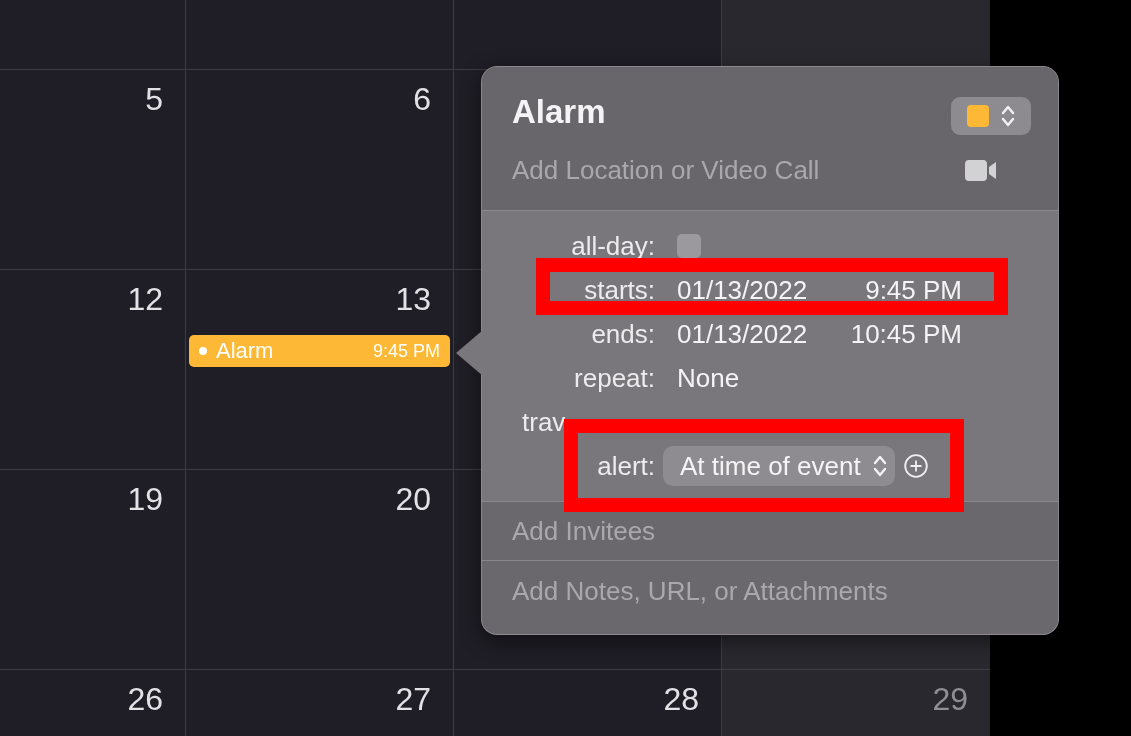  I want to click on event-dot-icon, so click(203, 351).